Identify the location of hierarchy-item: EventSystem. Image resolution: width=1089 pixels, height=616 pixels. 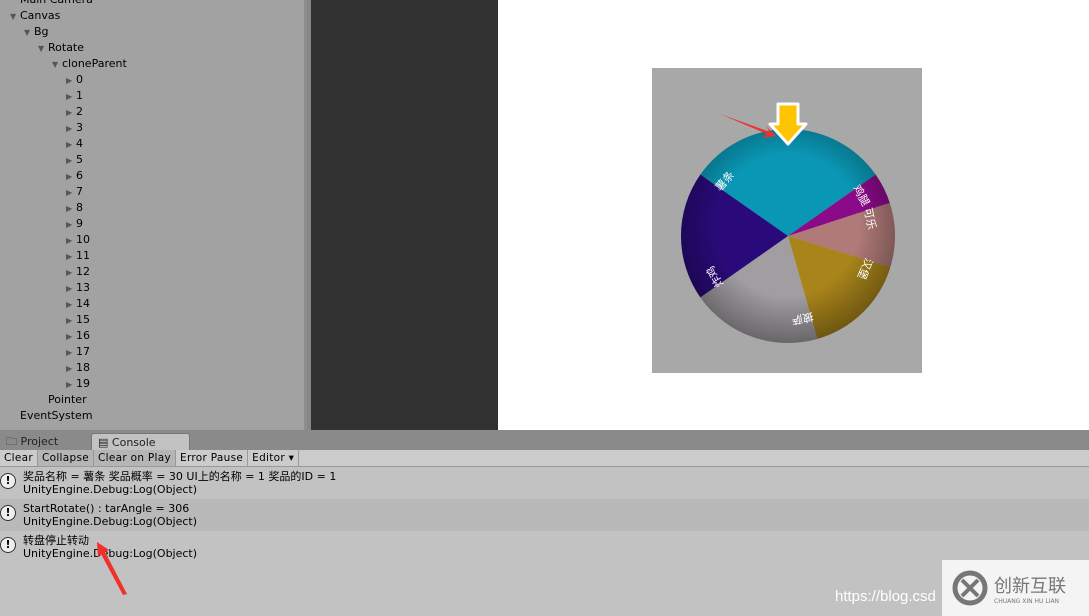
(51, 416).